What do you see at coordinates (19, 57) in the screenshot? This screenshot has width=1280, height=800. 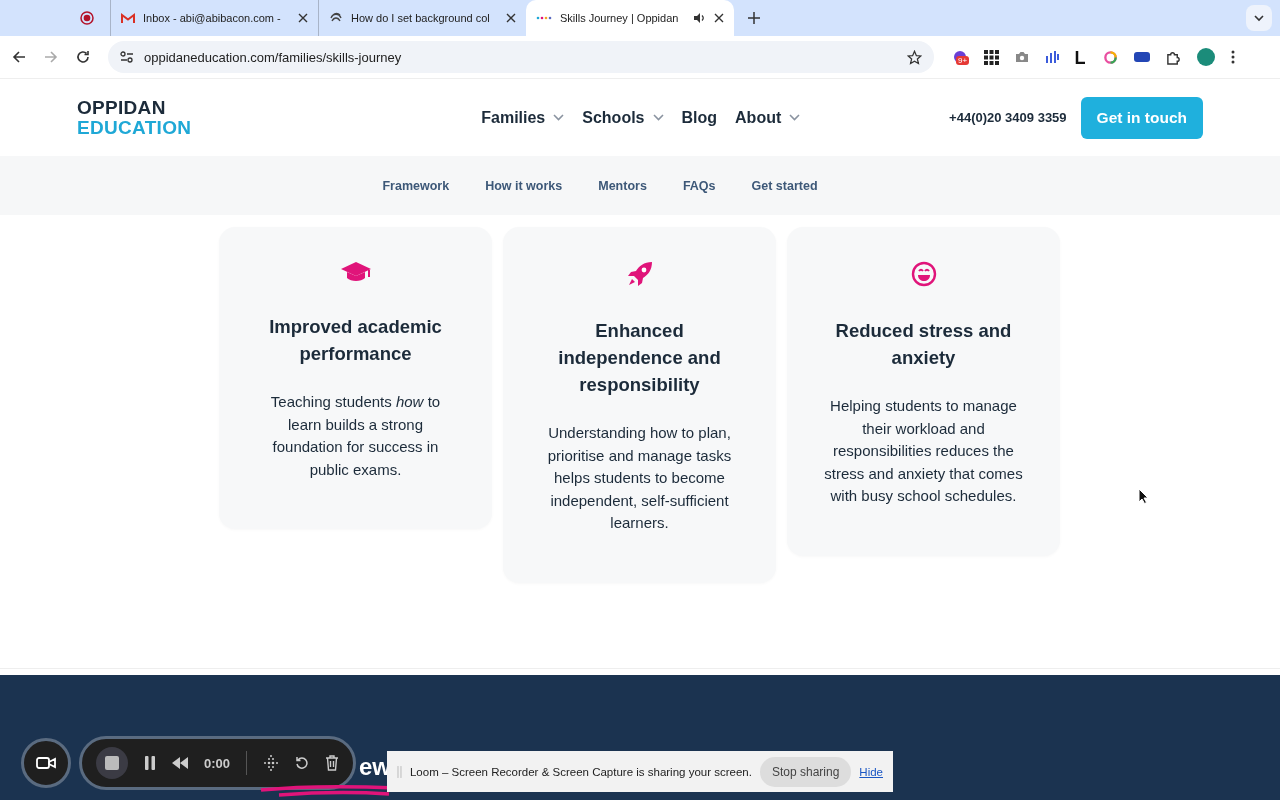 I see `back-icon` at bounding box center [19, 57].